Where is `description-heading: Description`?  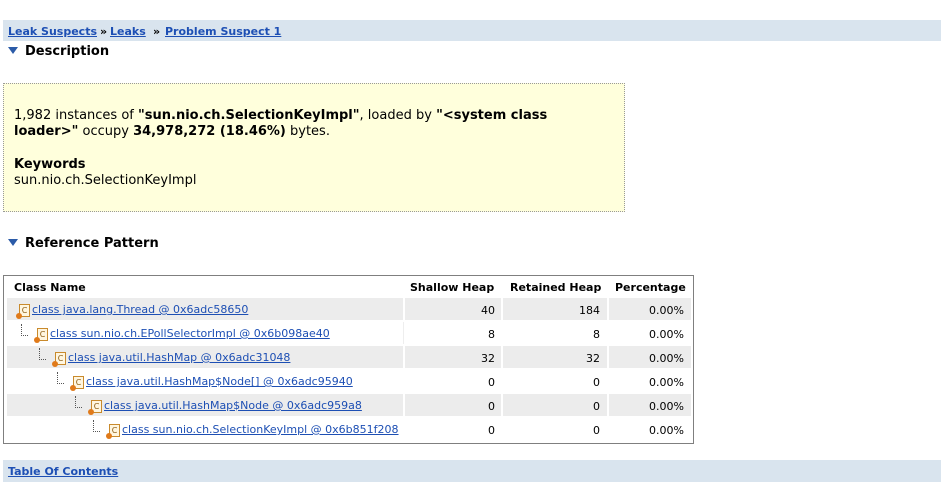
description-heading: Description is located at coordinates (67, 51).